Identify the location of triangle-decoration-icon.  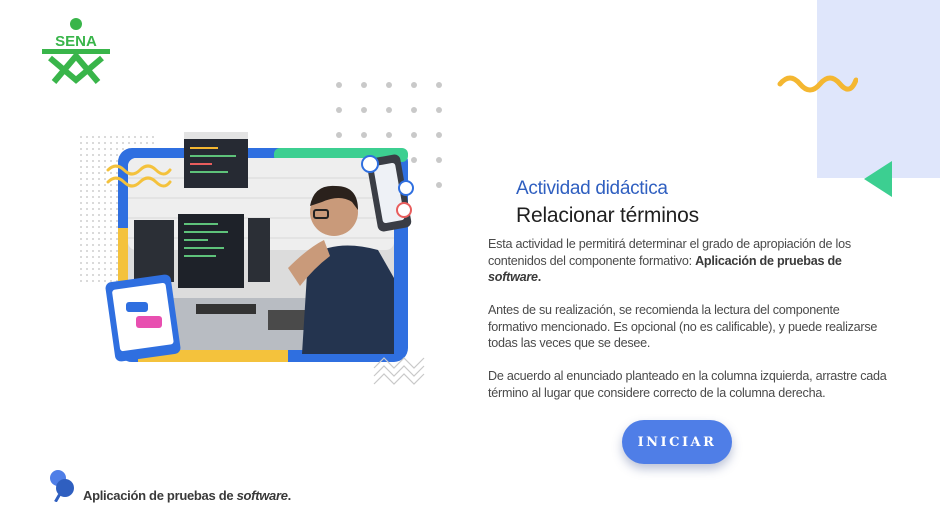
(878, 179).